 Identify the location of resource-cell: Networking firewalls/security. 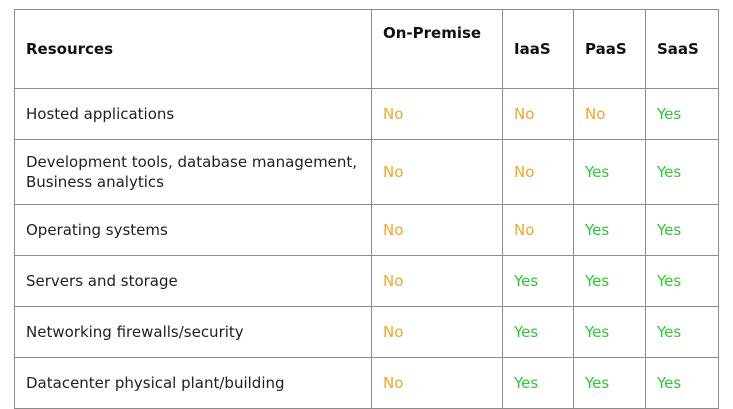
(193, 332).